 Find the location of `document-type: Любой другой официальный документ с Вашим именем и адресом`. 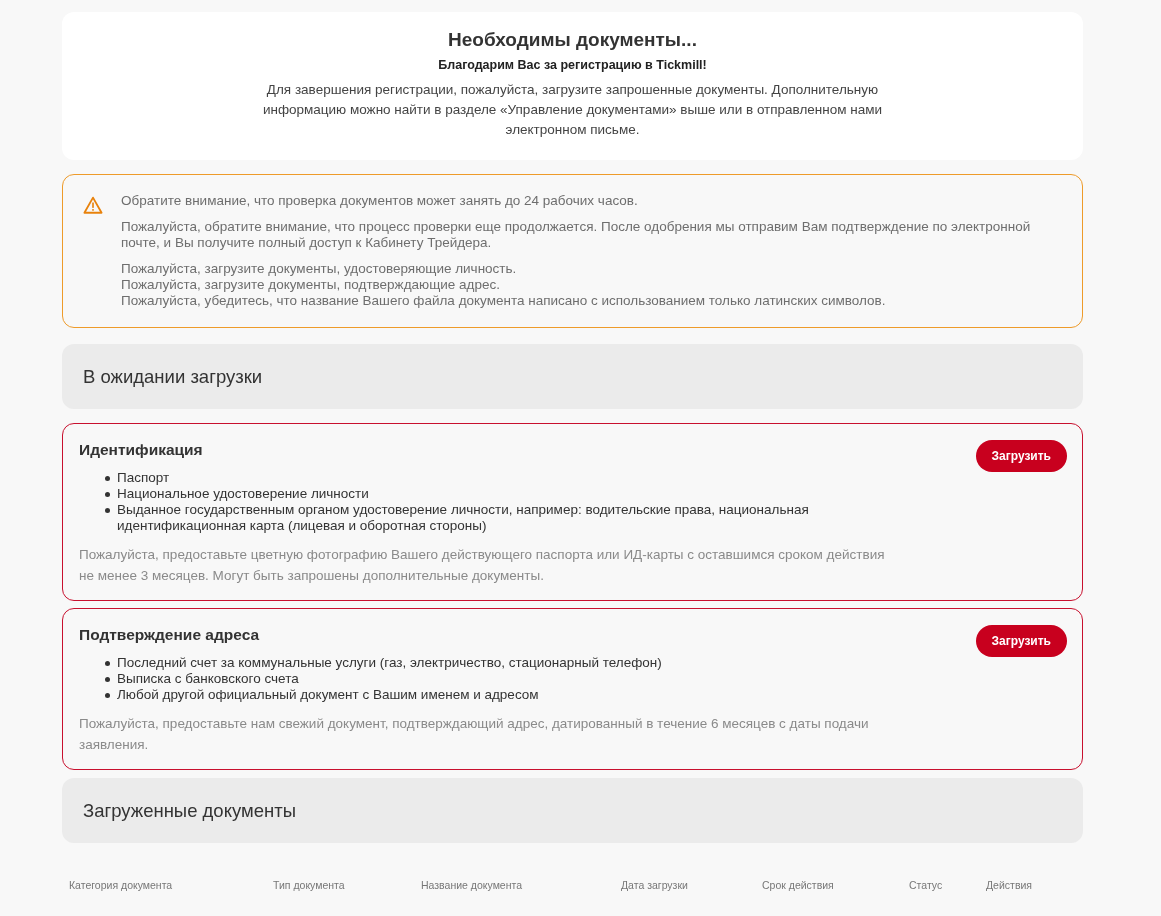

document-type: Любой другой официальный документ с Вашим именем и адресом is located at coordinates (328, 695).